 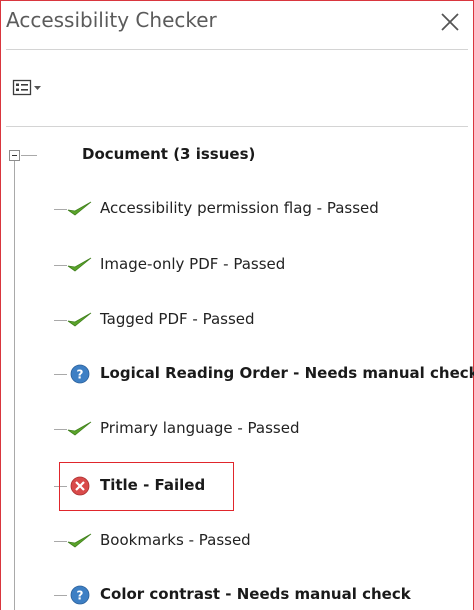 I want to click on failed-item-highlight, so click(x=146, y=486).